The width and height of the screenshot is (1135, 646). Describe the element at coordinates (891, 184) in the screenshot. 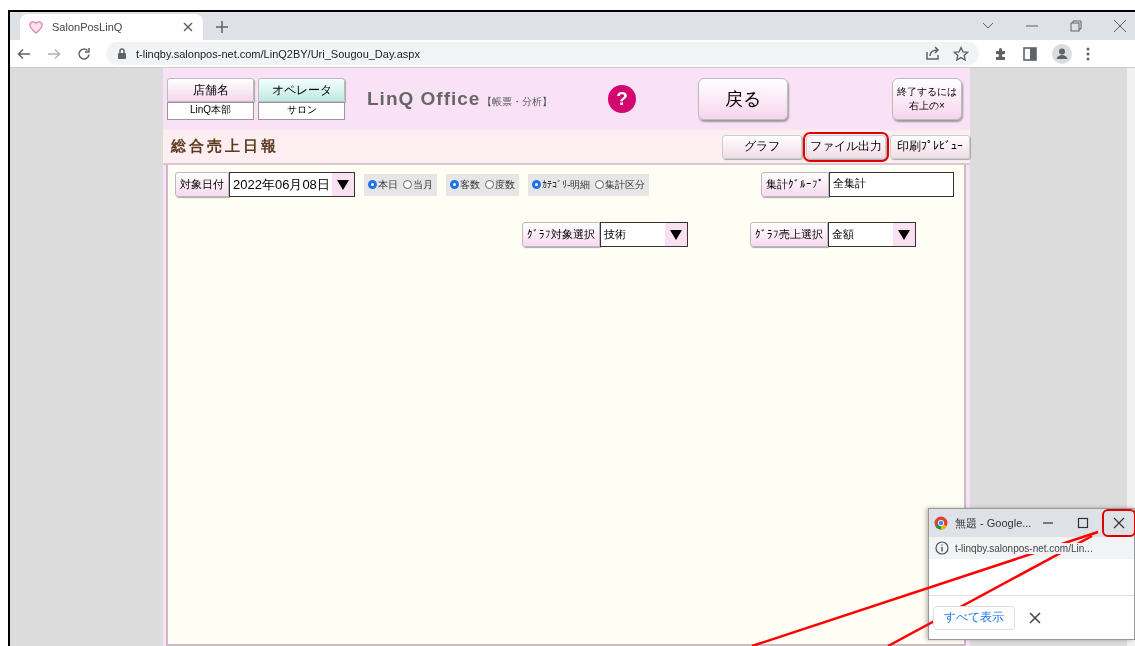

I see `group-field: 全集計` at that location.